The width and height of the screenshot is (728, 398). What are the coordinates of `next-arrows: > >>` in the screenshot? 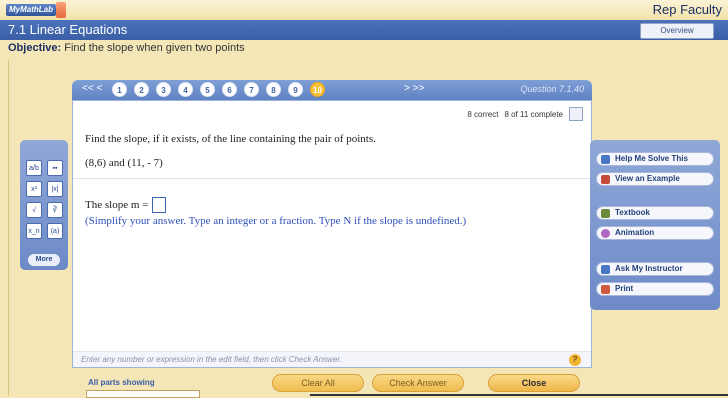 It's located at (414, 88).